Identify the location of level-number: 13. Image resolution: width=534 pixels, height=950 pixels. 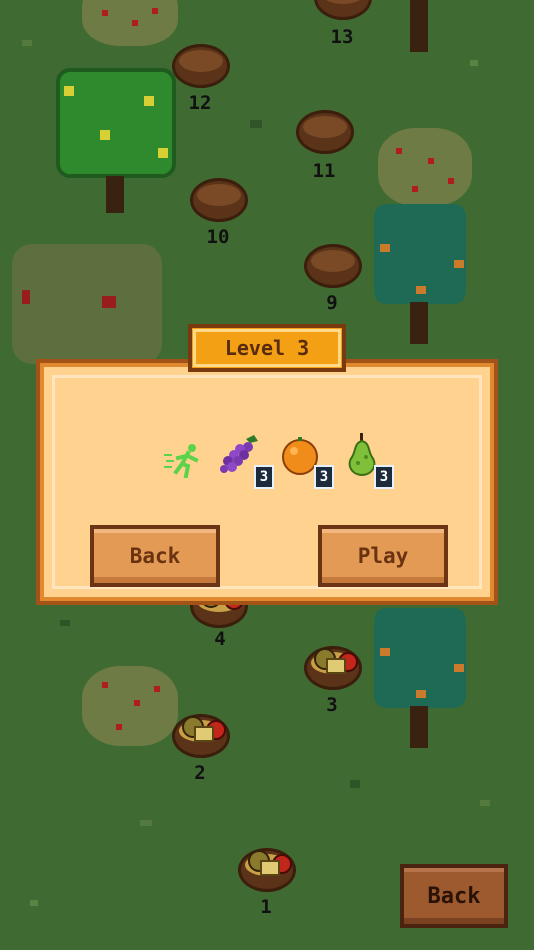
(342, 37).